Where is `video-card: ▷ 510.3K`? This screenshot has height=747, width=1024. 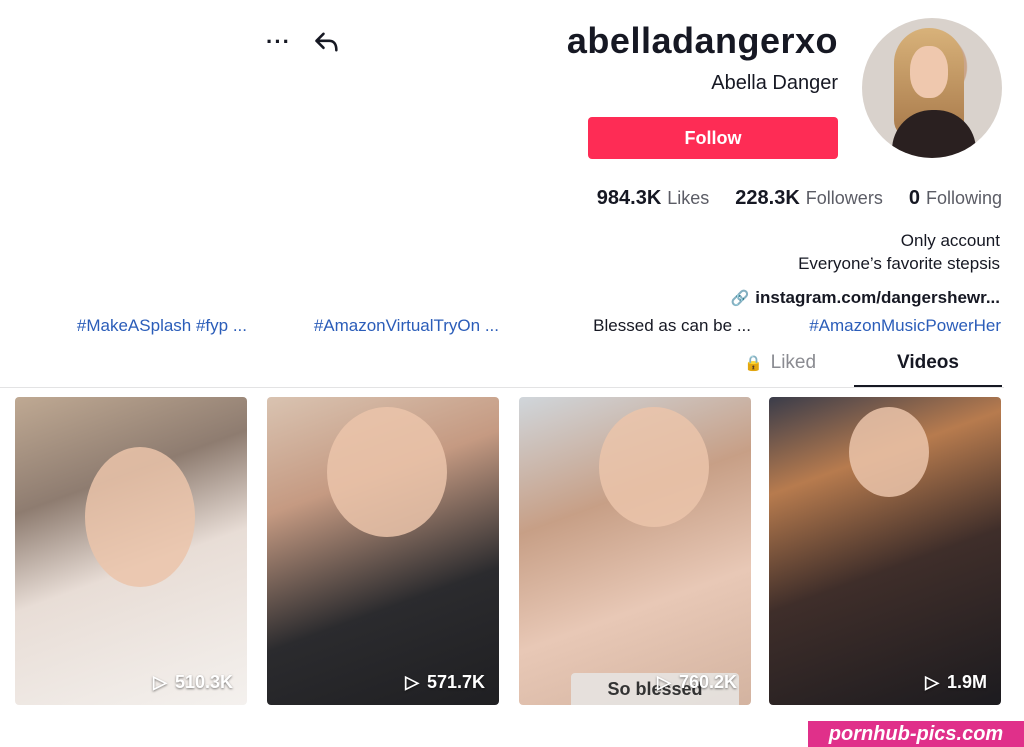 video-card: ▷ 510.3K is located at coordinates (131, 551).